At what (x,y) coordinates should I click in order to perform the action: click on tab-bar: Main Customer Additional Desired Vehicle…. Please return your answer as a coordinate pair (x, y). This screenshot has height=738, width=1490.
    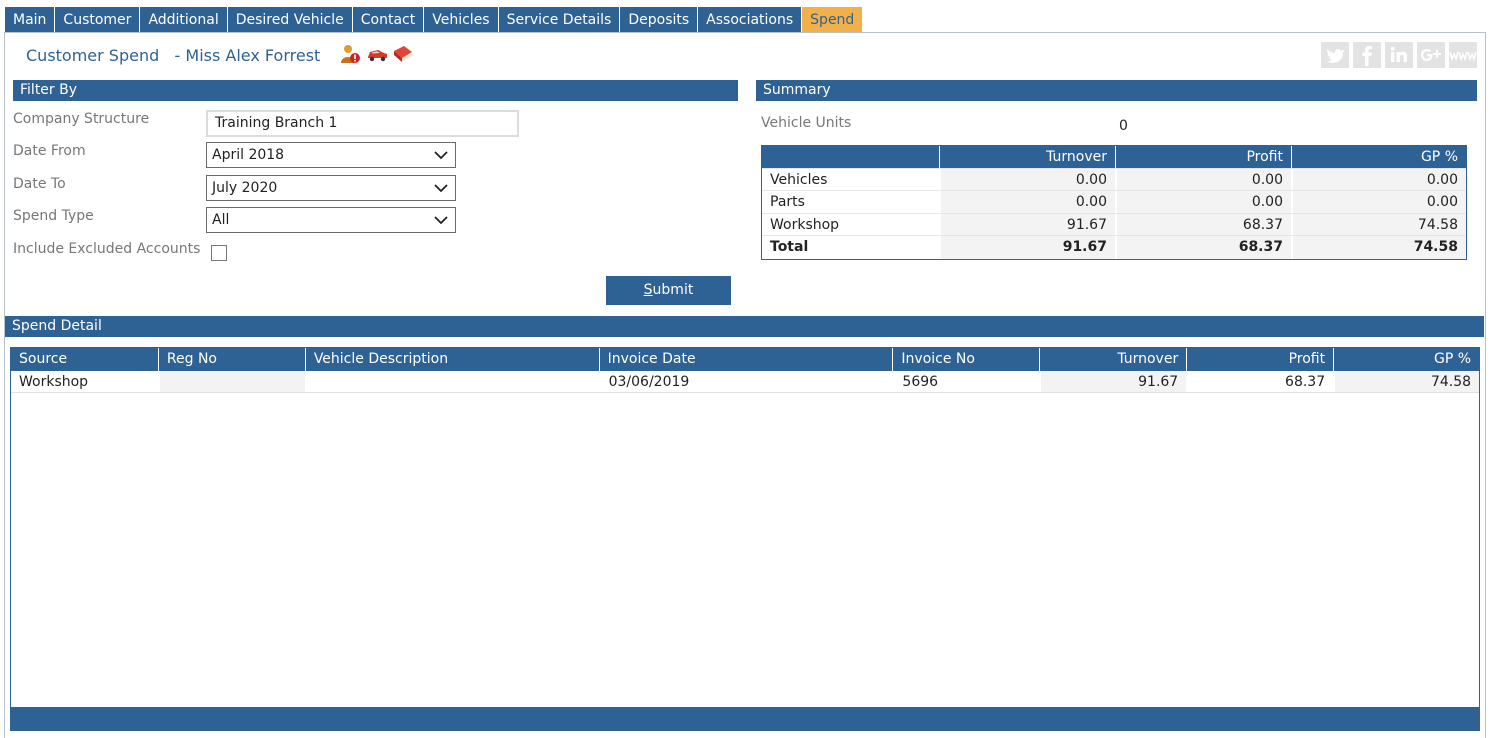
    Looking at the image, I should click on (434, 20).